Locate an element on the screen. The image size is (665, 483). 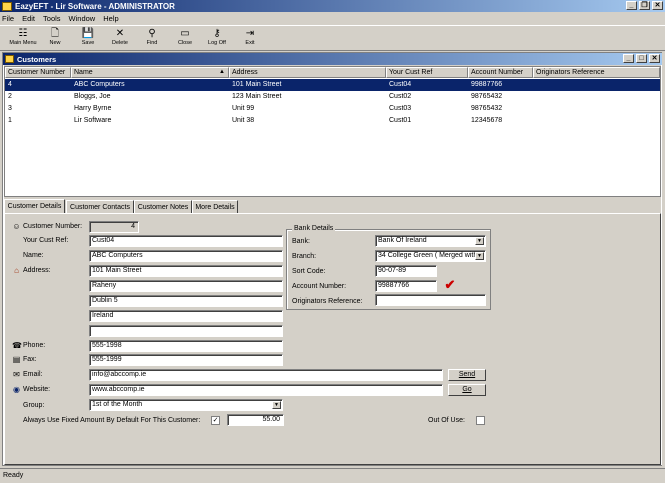
table-row: 1 Lir Software Unit 38 Cust01 12345678 is located at coordinates (332, 121).